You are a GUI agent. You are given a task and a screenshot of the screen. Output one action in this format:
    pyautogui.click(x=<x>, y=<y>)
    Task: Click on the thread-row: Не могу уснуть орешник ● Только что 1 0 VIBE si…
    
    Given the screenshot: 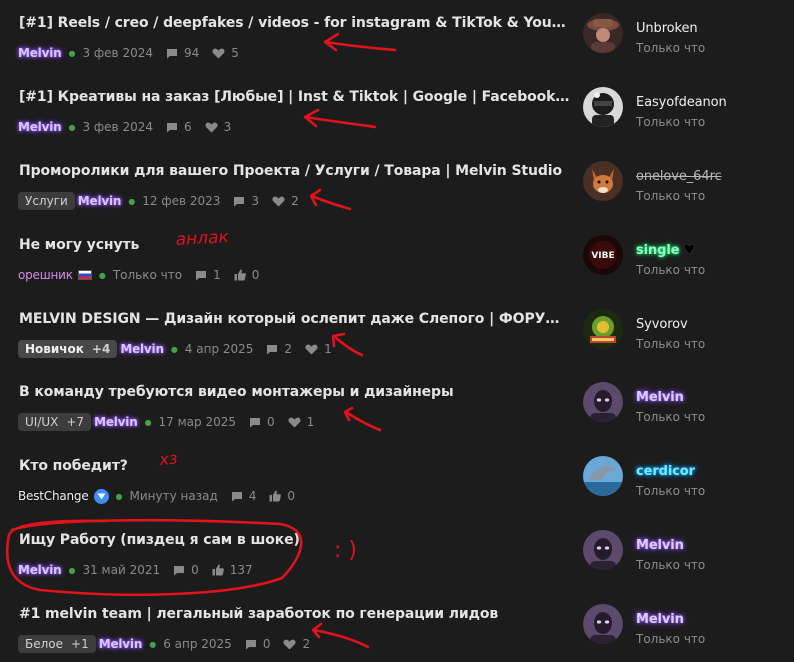 What is the action you would take?
    pyautogui.click(x=397, y=263)
    